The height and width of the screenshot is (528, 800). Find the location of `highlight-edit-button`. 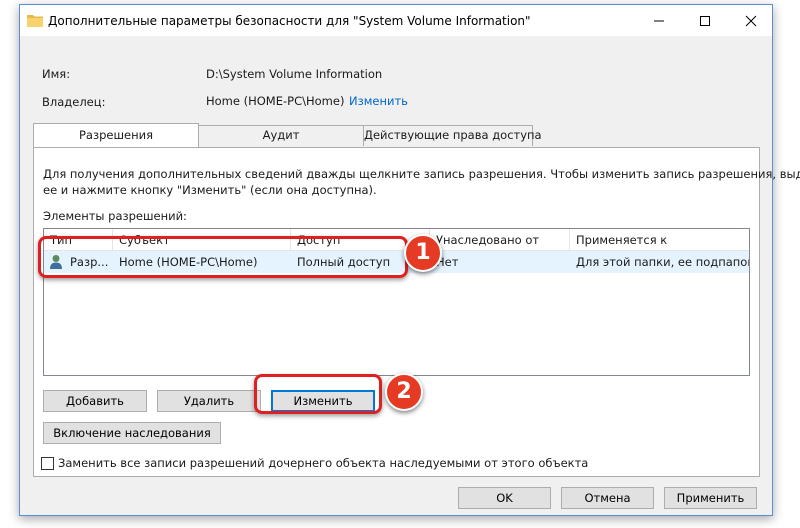

highlight-edit-button is located at coordinates (318, 394).